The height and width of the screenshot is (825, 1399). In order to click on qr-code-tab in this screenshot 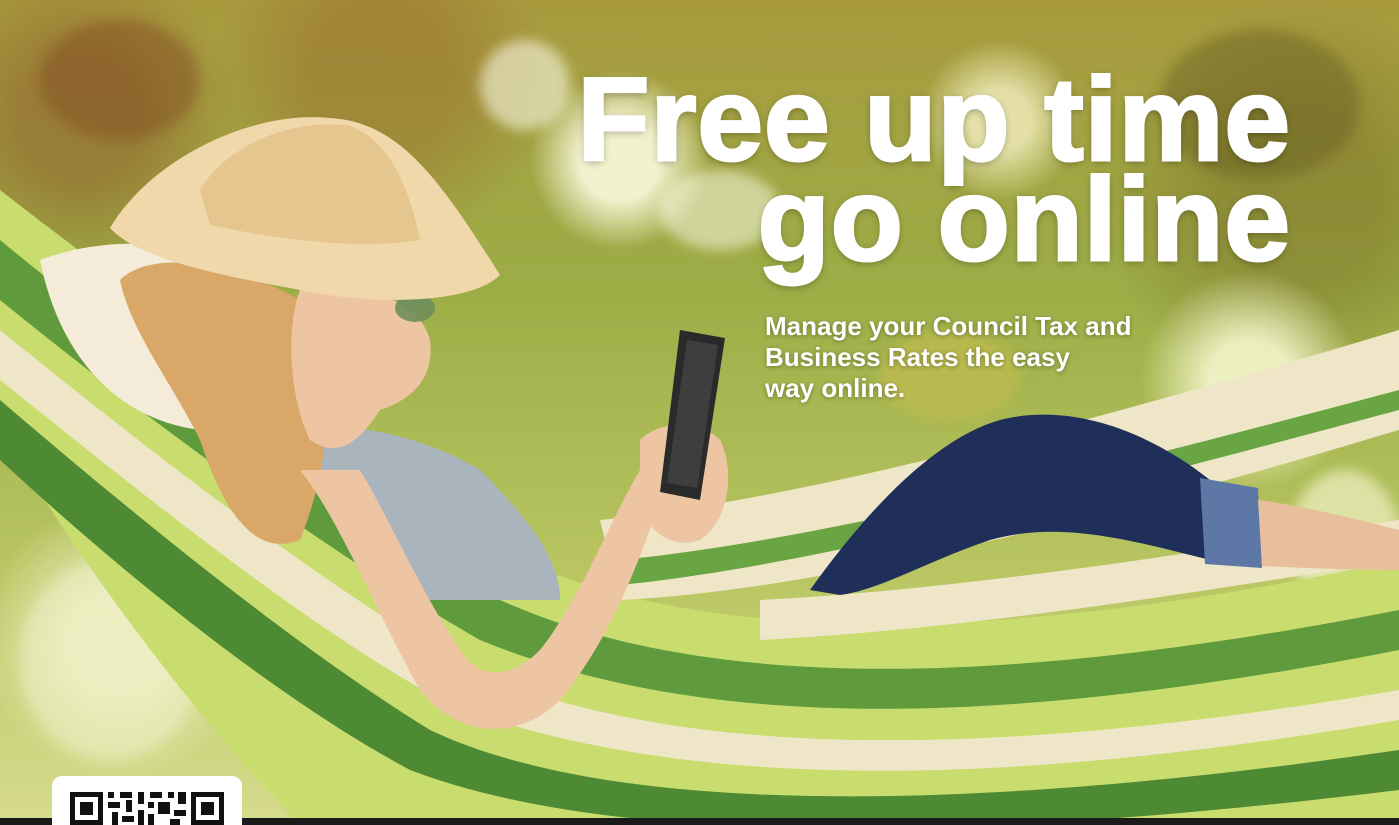, I will do `click(147, 800)`.